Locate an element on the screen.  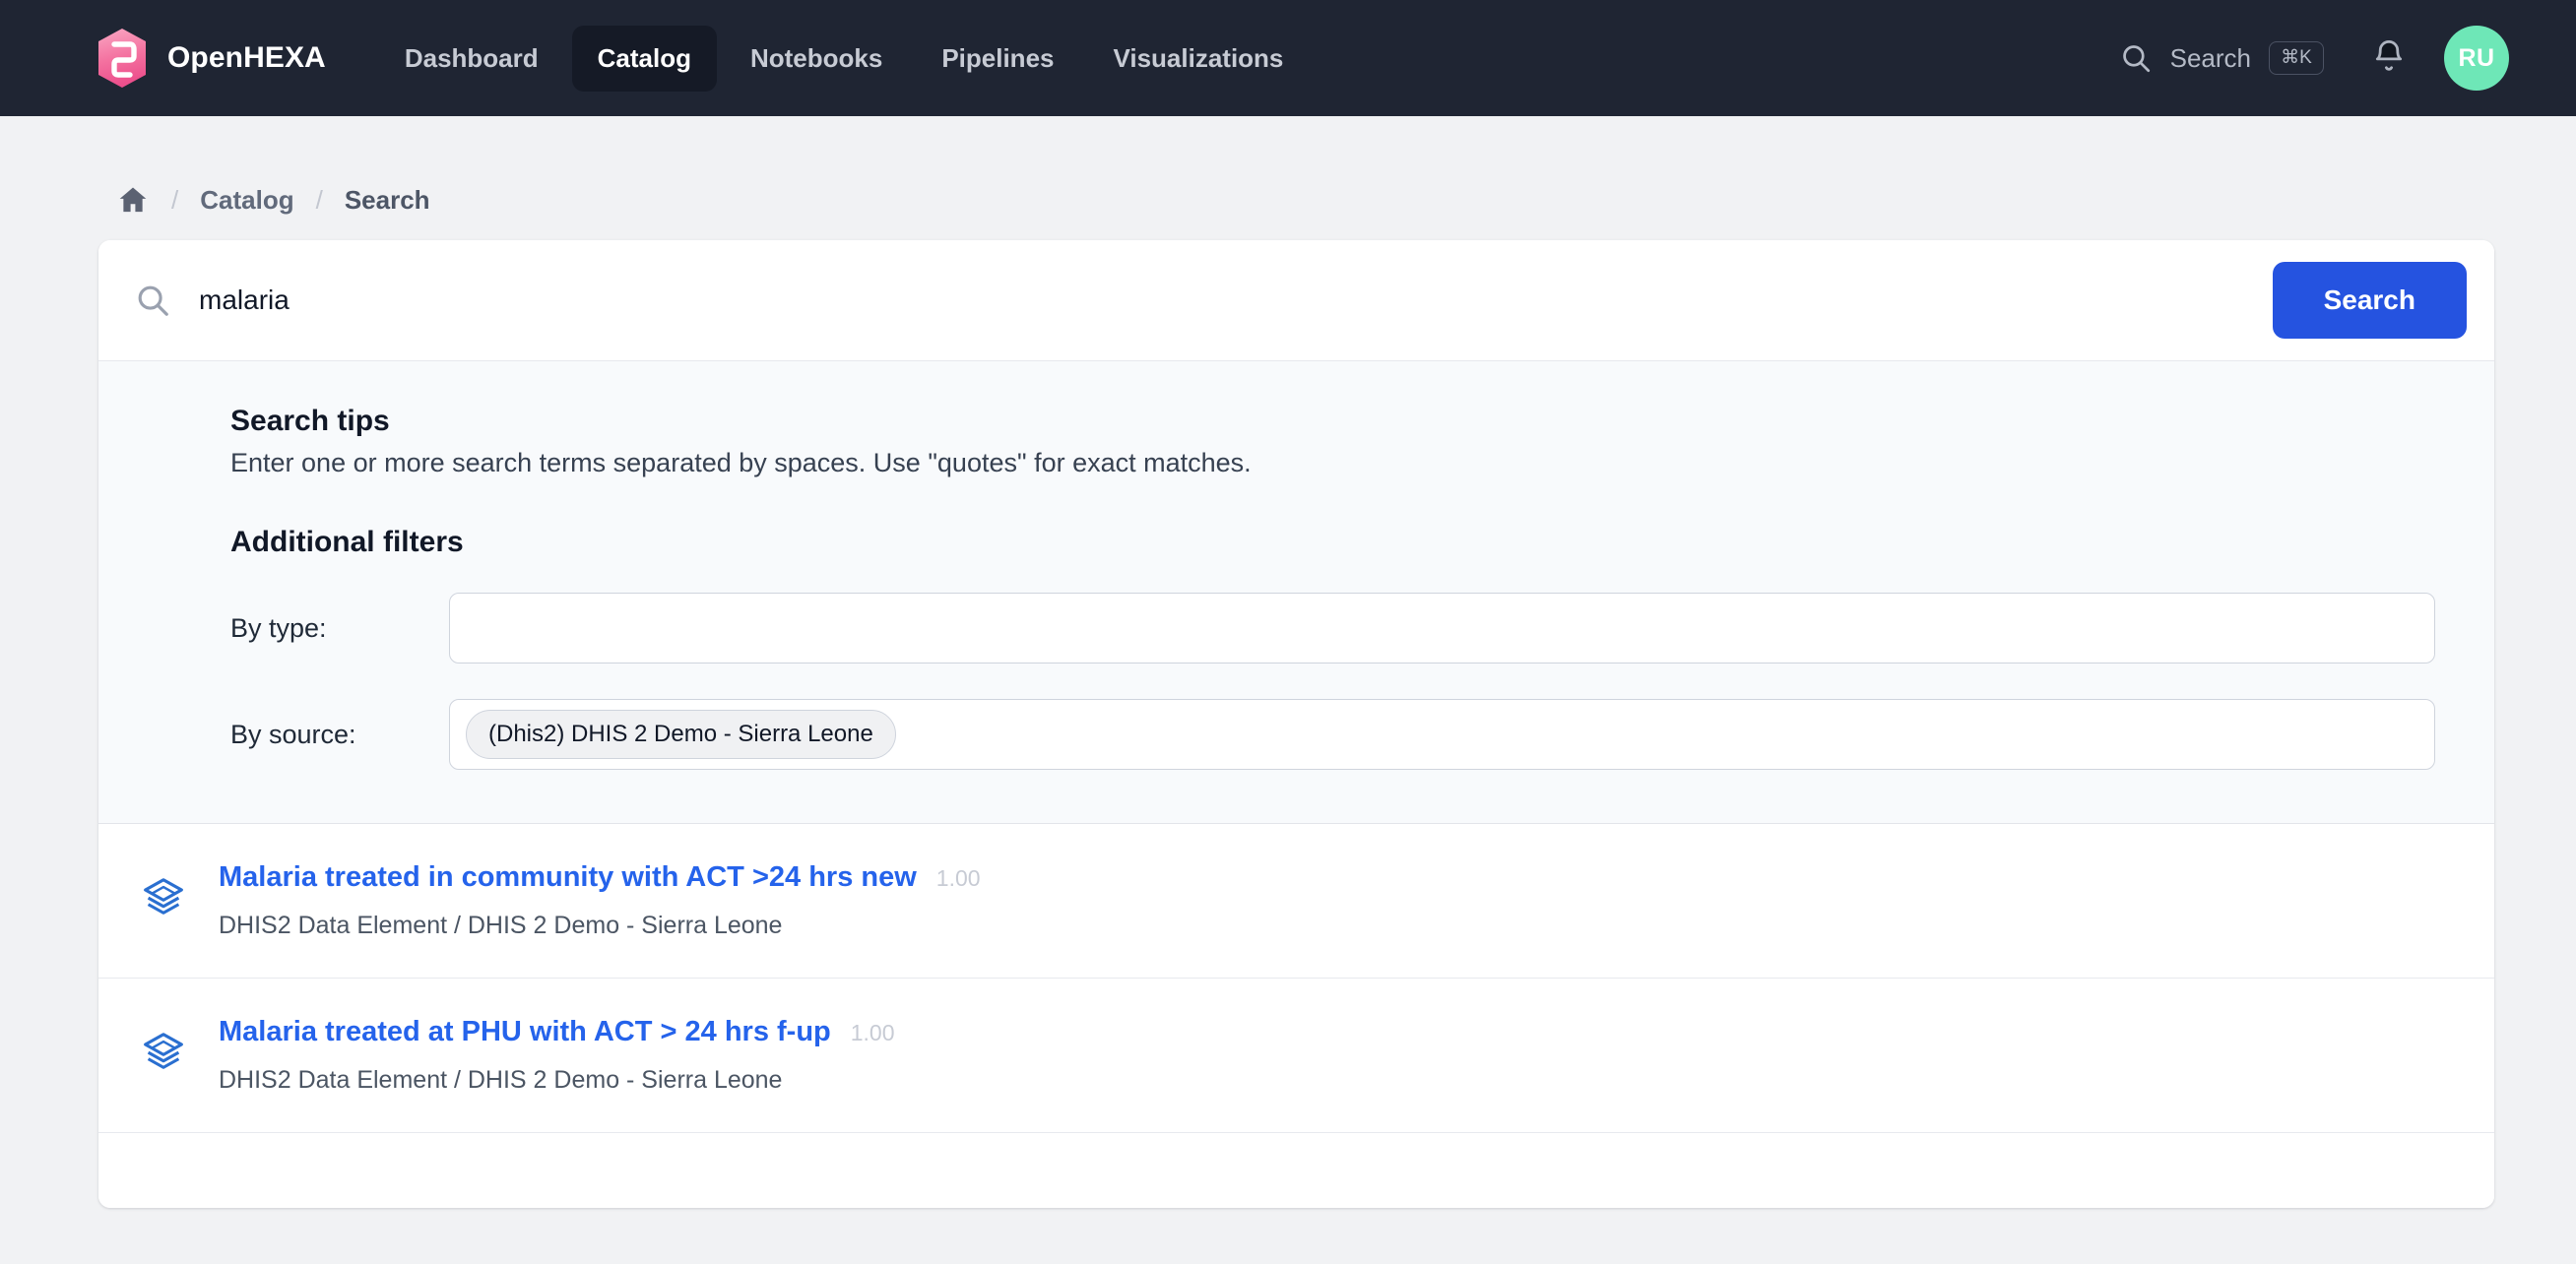
global-search-label: Search is located at coordinates (2210, 58).